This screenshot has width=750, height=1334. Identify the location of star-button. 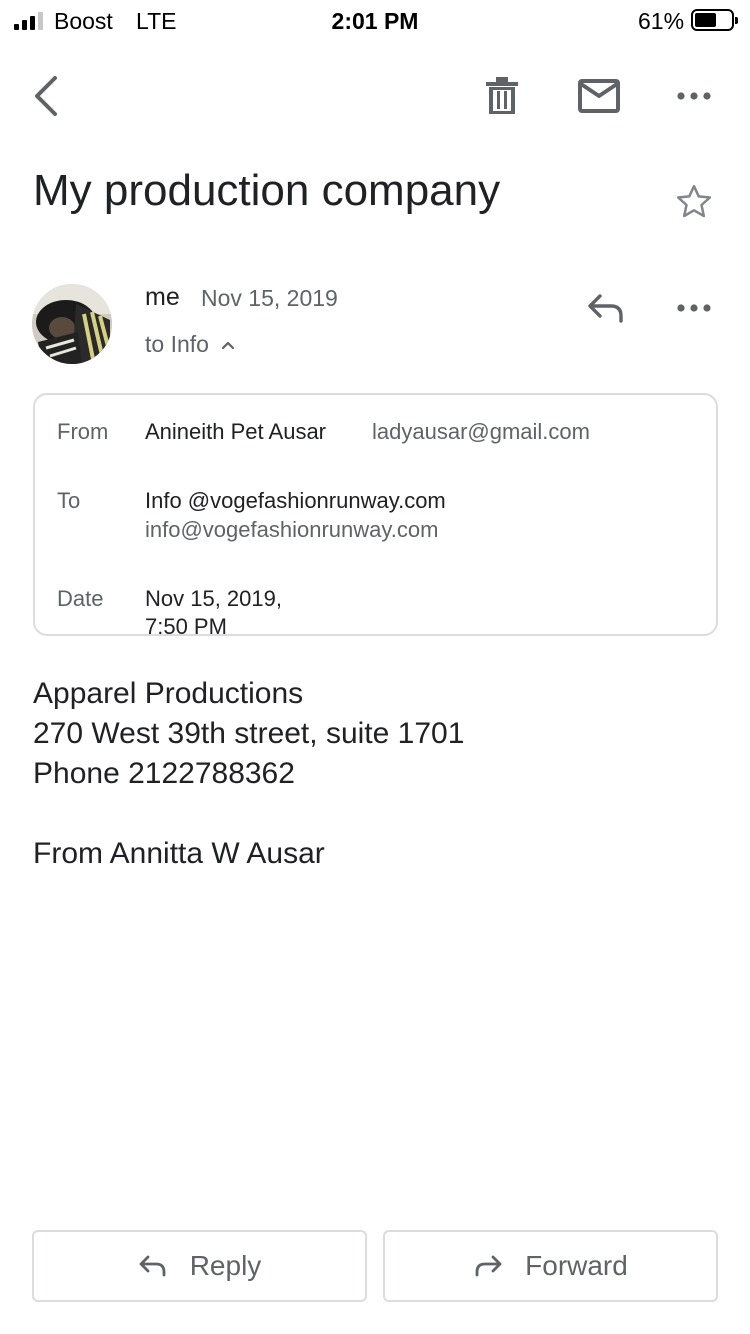
(694, 202).